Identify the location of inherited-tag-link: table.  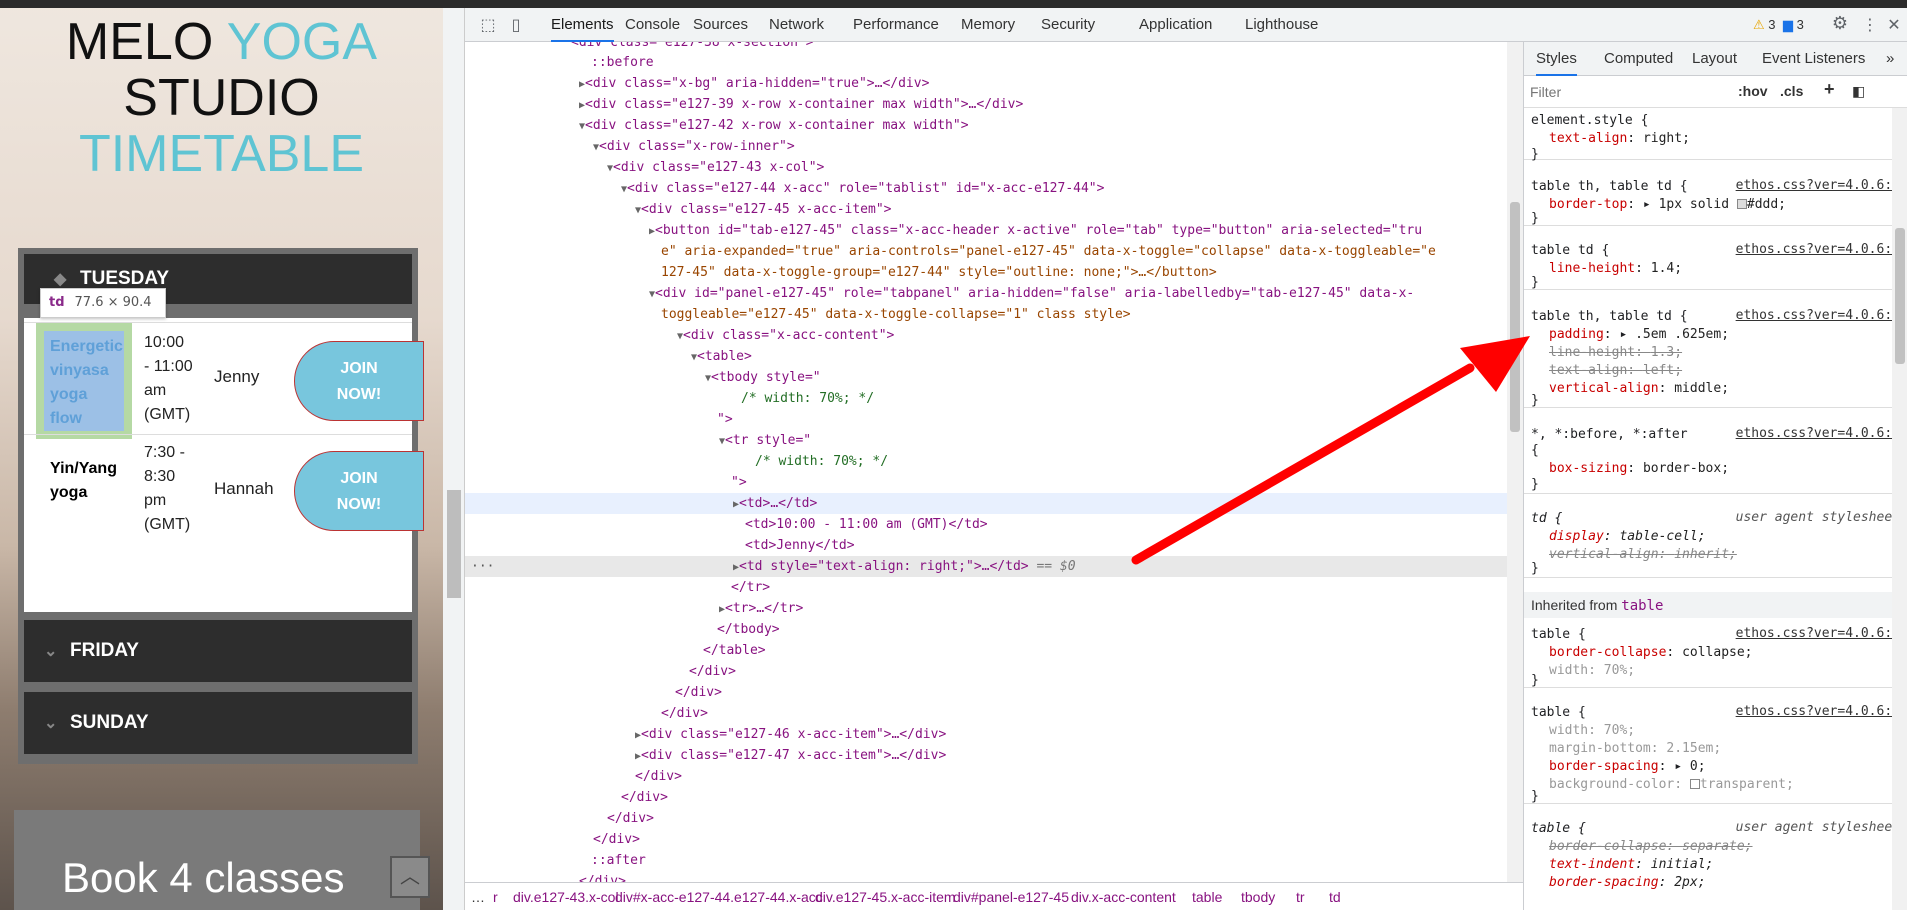
(1642, 606).